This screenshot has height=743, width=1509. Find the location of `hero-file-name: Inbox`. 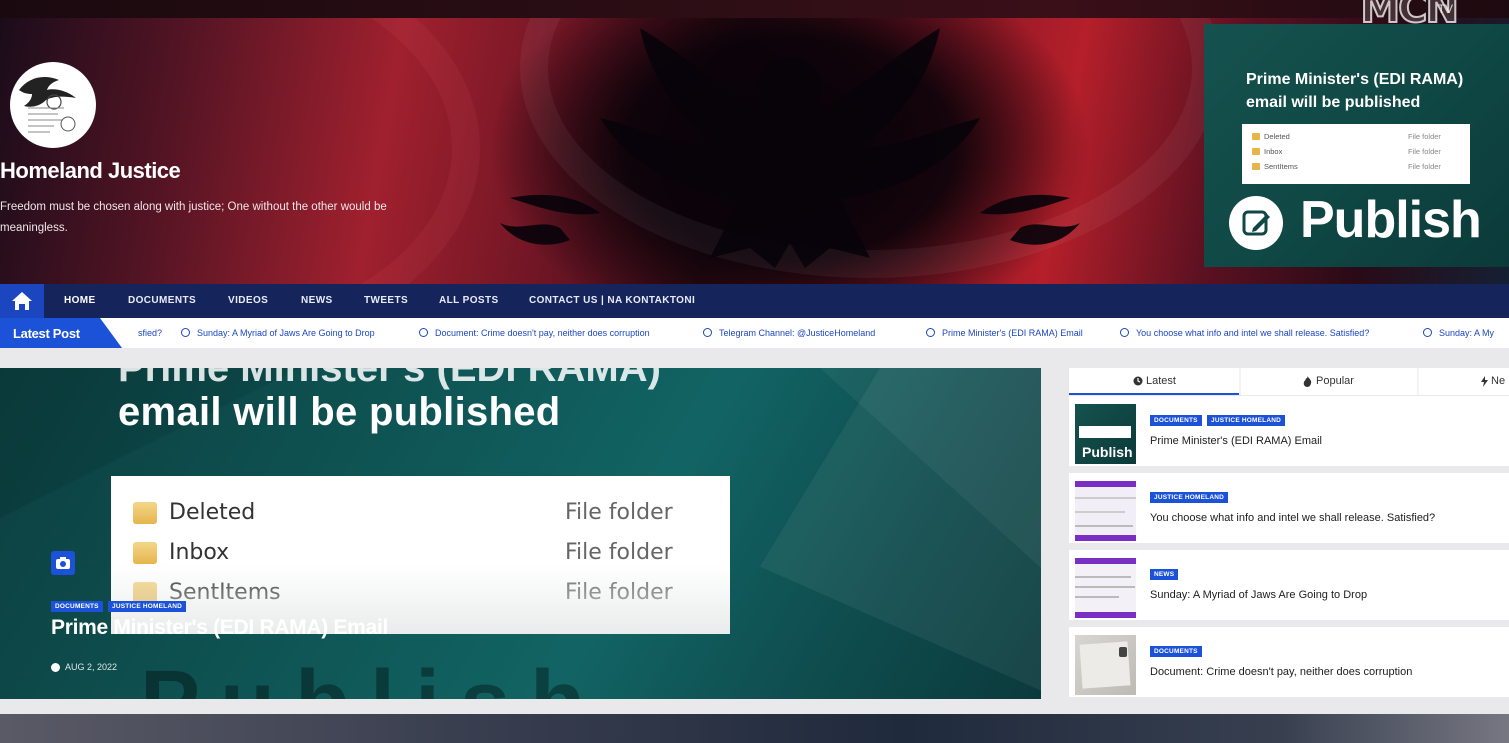

hero-file-name: Inbox is located at coordinates (199, 552).